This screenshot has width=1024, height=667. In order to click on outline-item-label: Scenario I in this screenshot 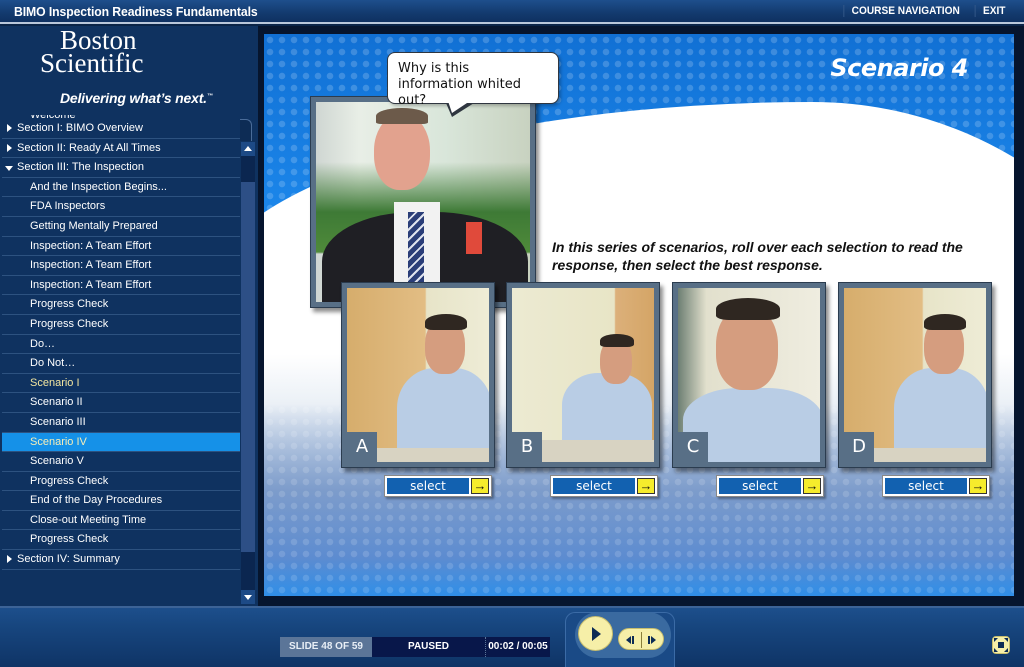, I will do `click(55, 382)`.